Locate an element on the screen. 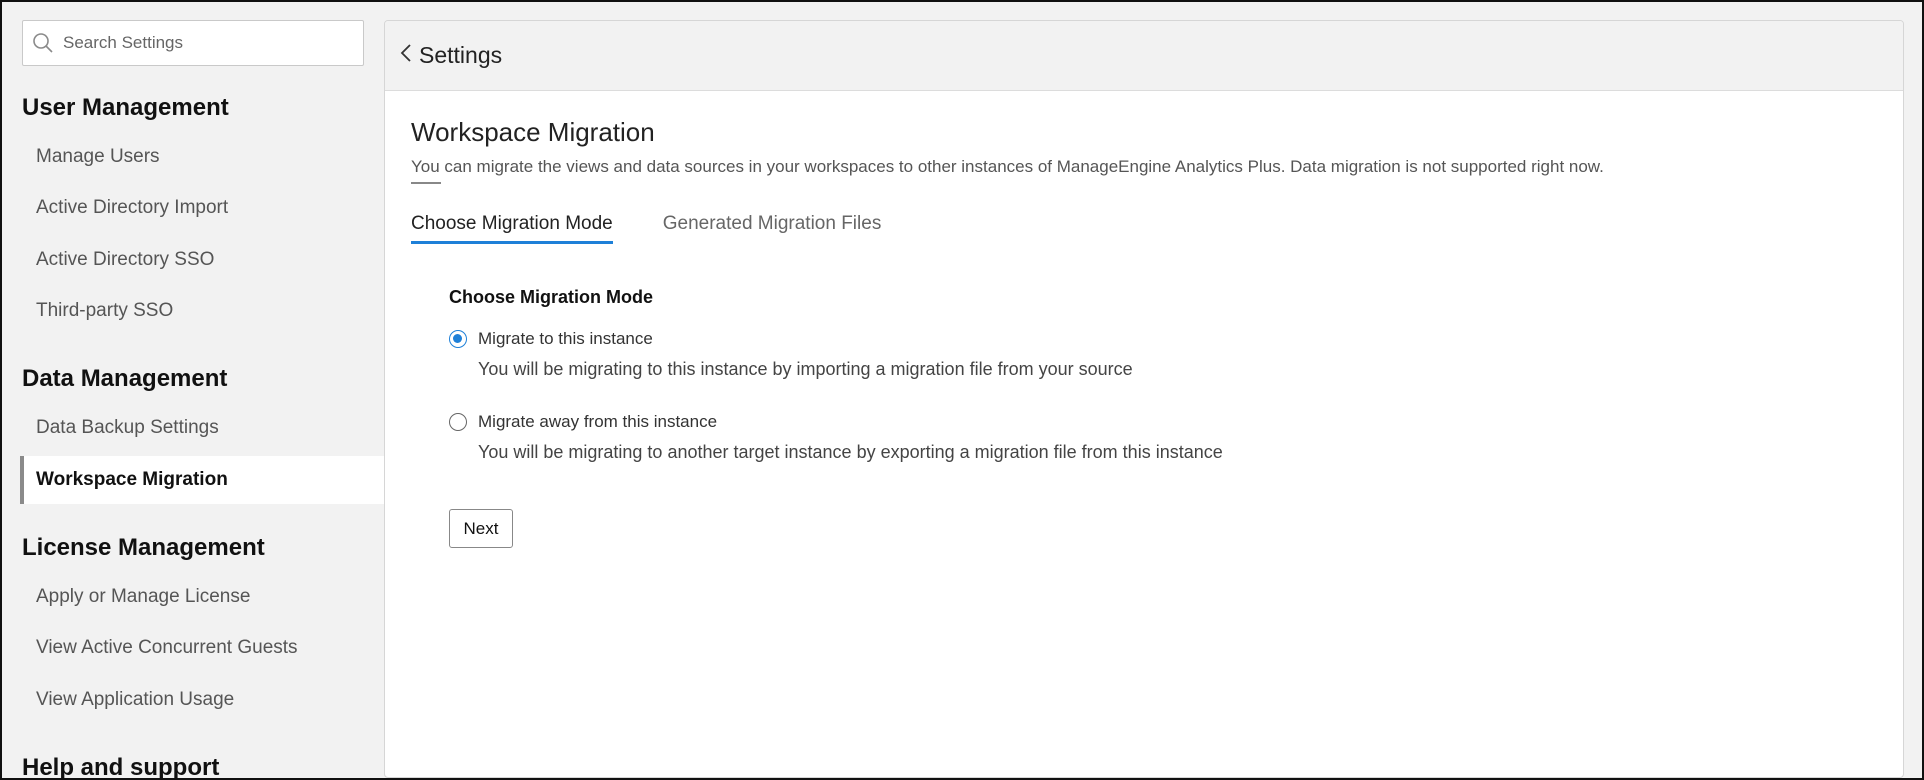  search-box is located at coordinates (193, 43).